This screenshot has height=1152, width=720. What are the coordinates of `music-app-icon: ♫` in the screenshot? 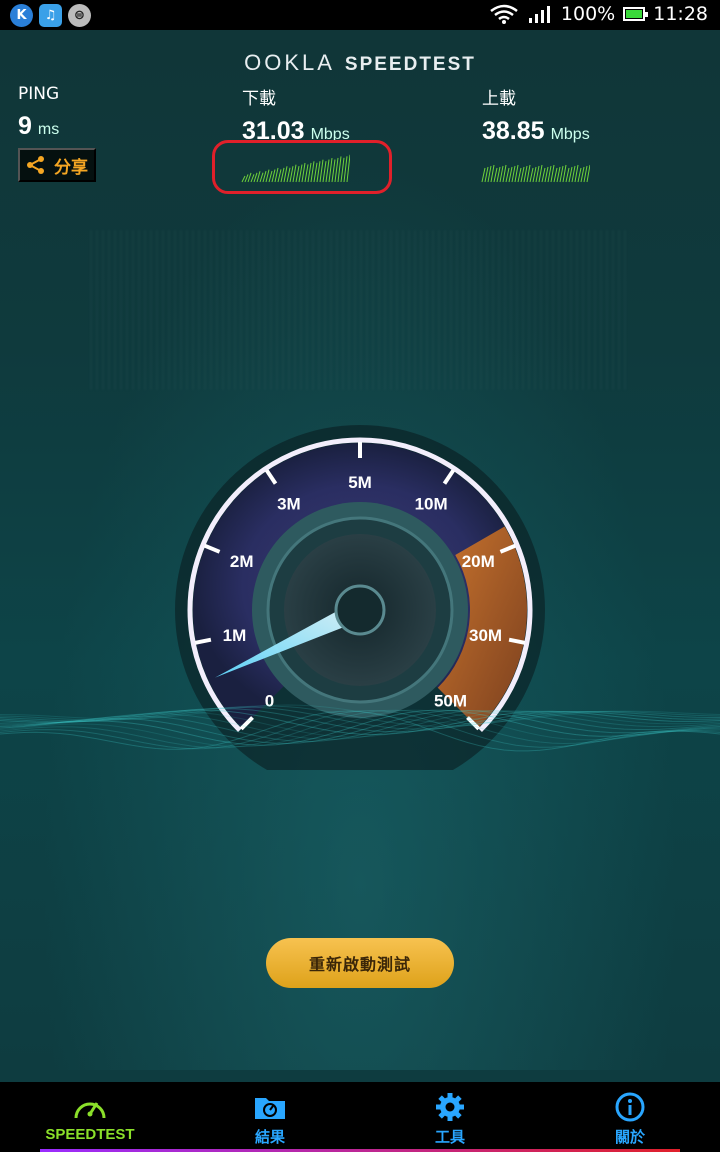 It's located at (50, 15).